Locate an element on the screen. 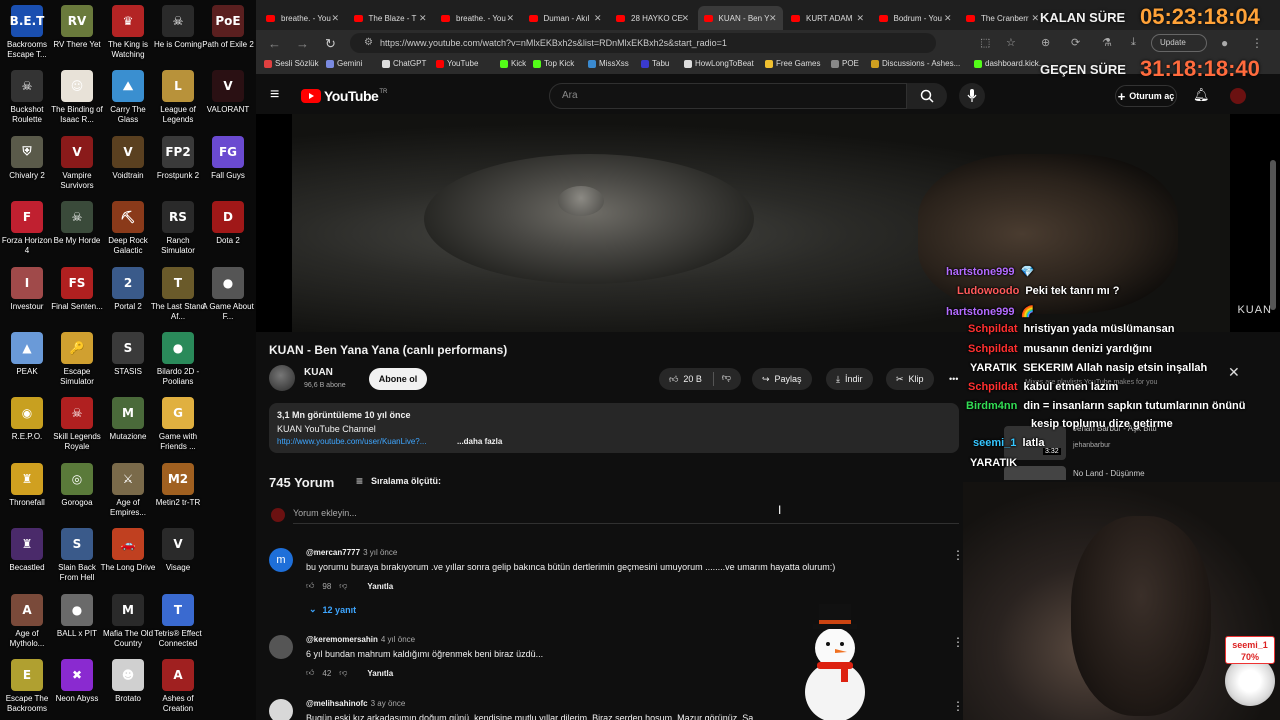 The image size is (1280, 720). bookmark-item: Free Games is located at coordinates (792, 63).